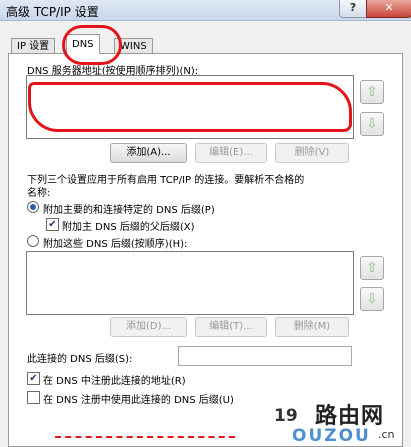 The width and height of the screenshot is (411, 447). I want to click on radio-append-these-label: 附加这些 DNS 后缀(按顺序)(H):, so click(115, 244).